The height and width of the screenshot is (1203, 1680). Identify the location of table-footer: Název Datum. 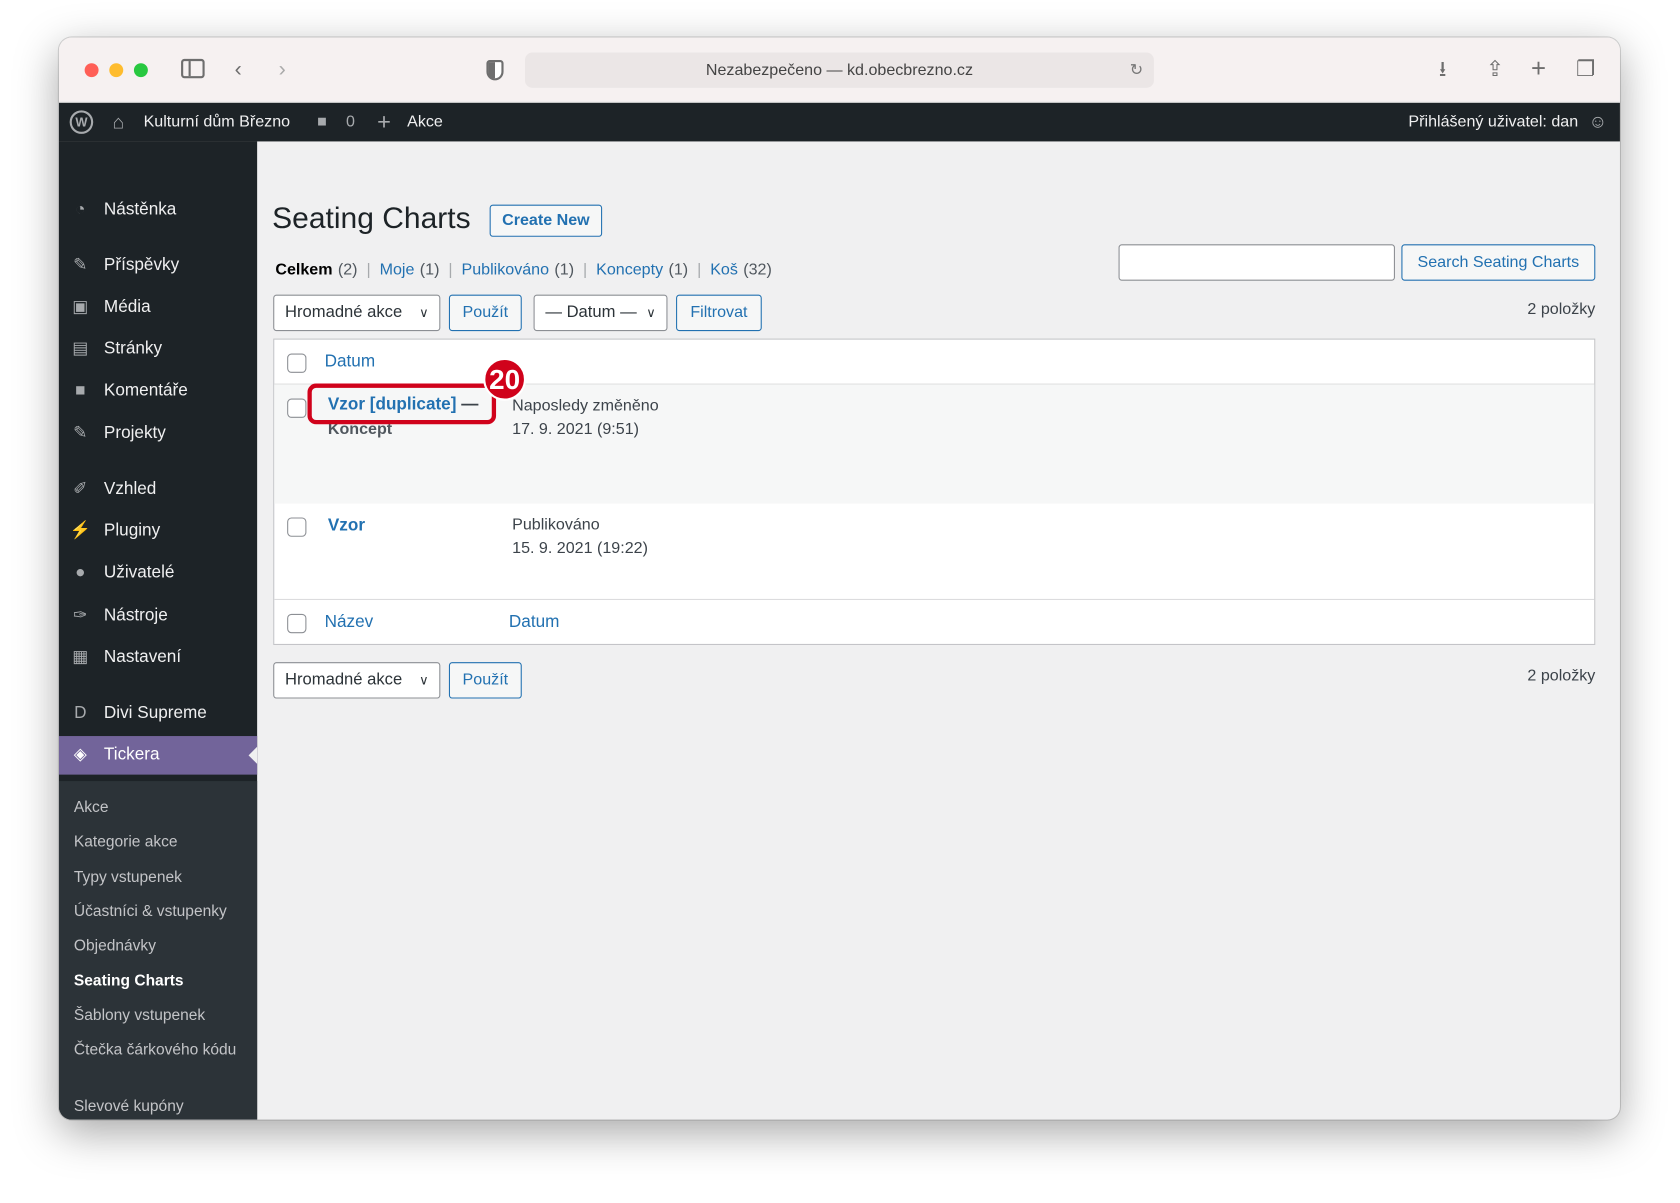
(934, 622).